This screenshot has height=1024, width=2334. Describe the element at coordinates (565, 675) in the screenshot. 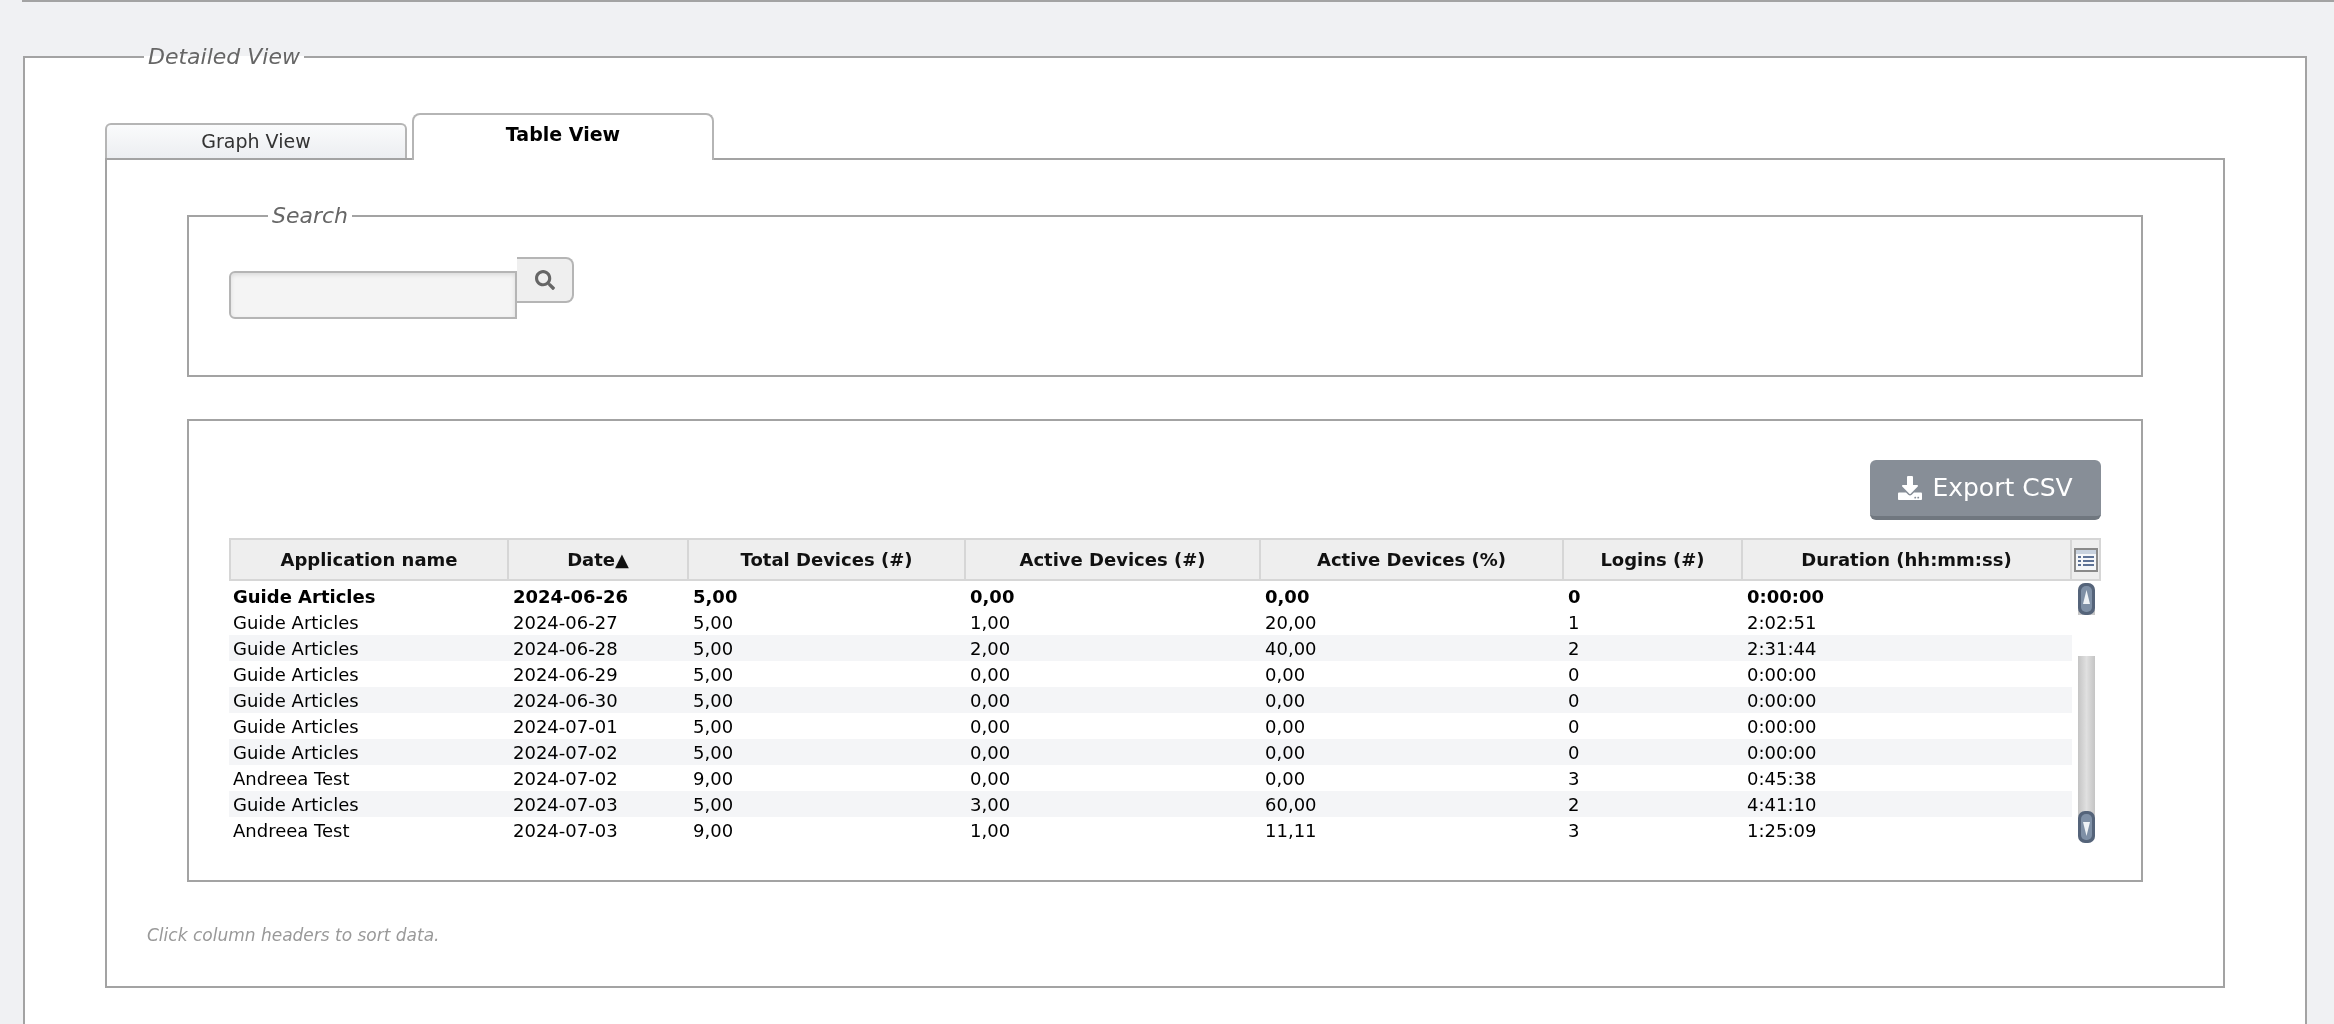

I see `table-cell-text: 2024-06-29` at that location.